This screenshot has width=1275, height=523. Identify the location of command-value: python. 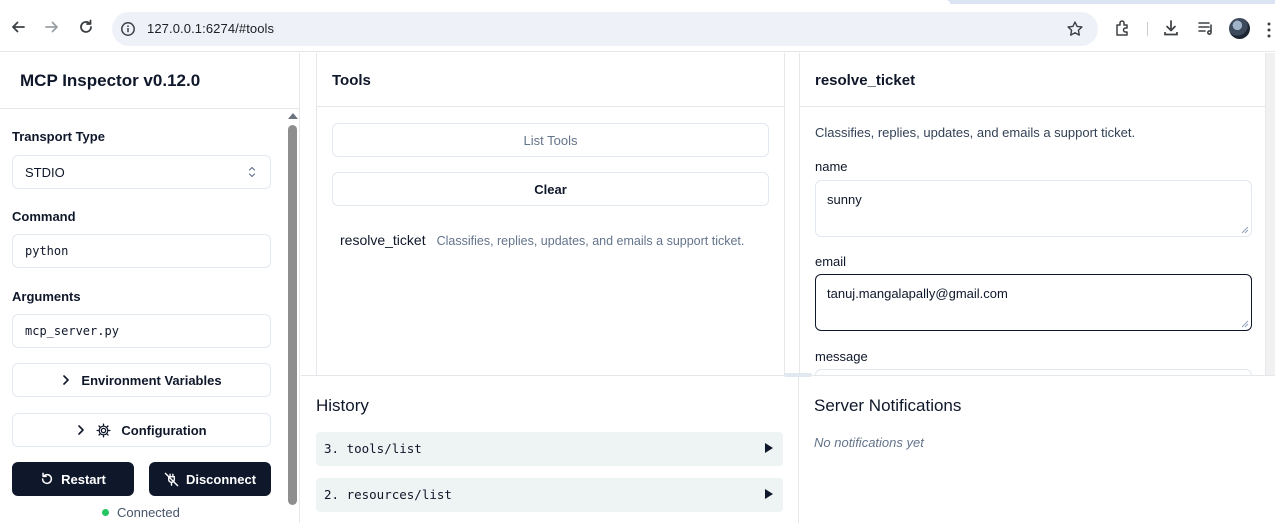
(47, 251).